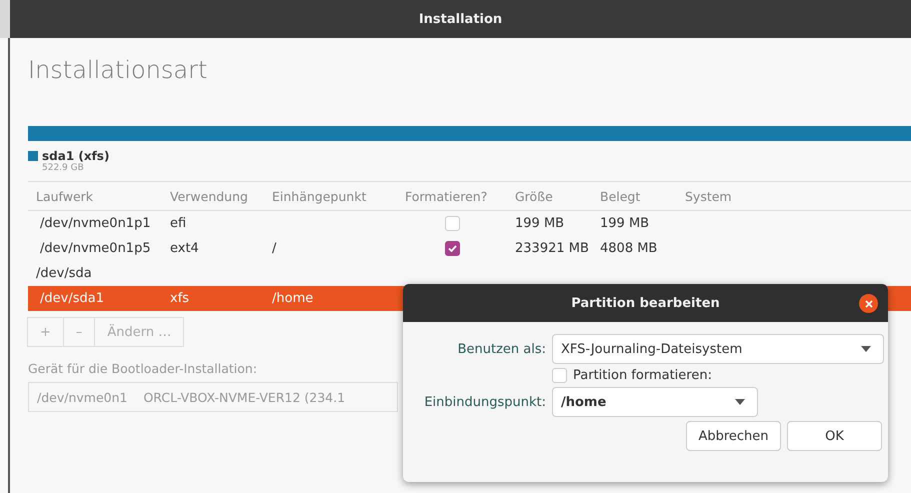 The height and width of the screenshot is (493, 911). Describe the element at coordinates (733, 436) in the screenshot. I see `cancel-button: Abbrechen` at that location.